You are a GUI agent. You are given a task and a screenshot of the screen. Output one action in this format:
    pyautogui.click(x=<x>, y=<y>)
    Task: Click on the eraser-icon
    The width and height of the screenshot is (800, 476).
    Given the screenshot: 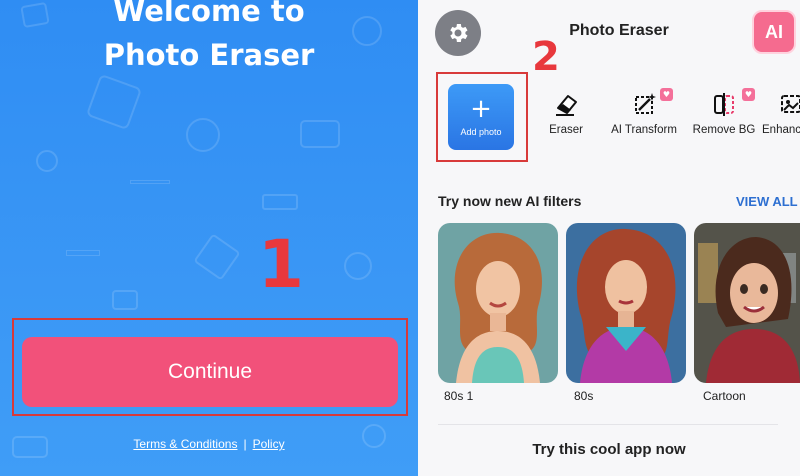 What is the action you would take?
    pyautogui.click(x=566, y=105)
    